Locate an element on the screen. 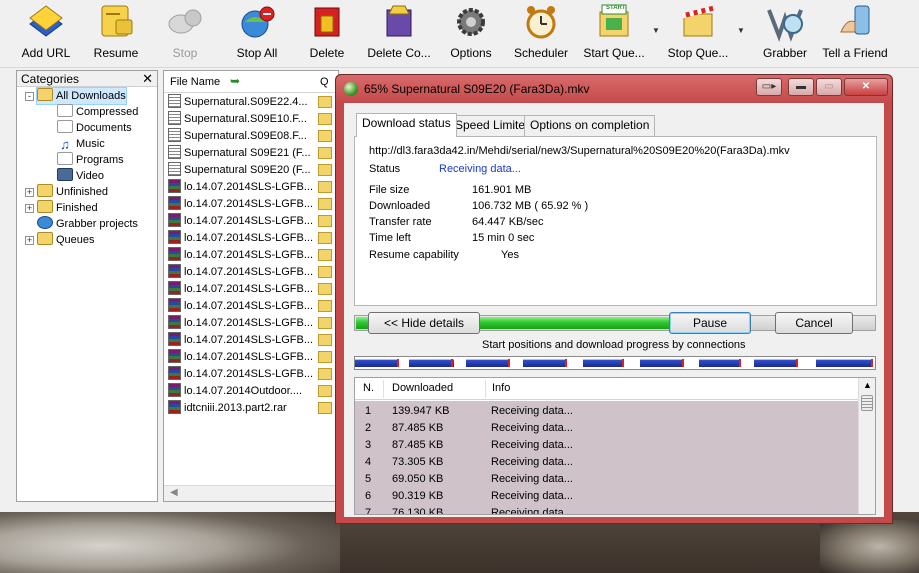 This screenshot has height=573, width=919. transfer-rate-value: 64.447 KB/sec is located at coordinates (508, 222).